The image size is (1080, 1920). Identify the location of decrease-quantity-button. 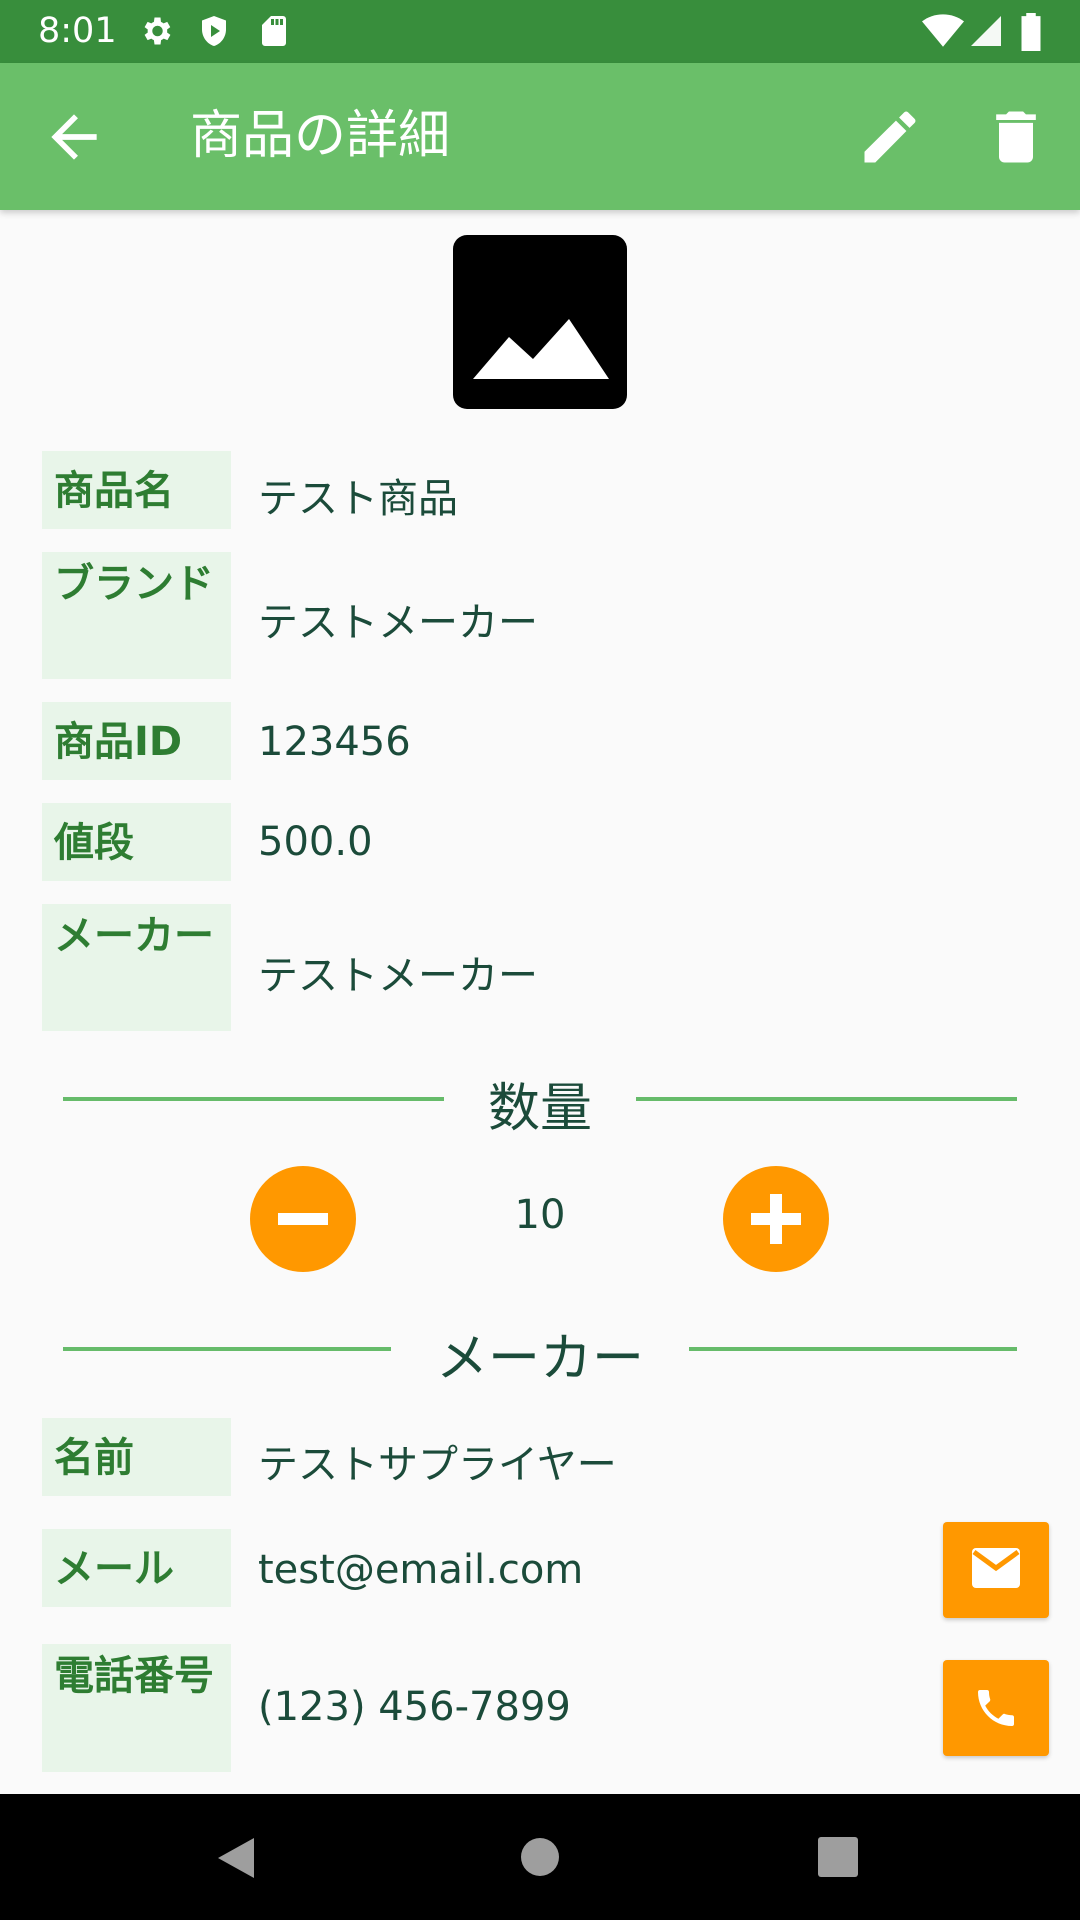
(303, 1219).